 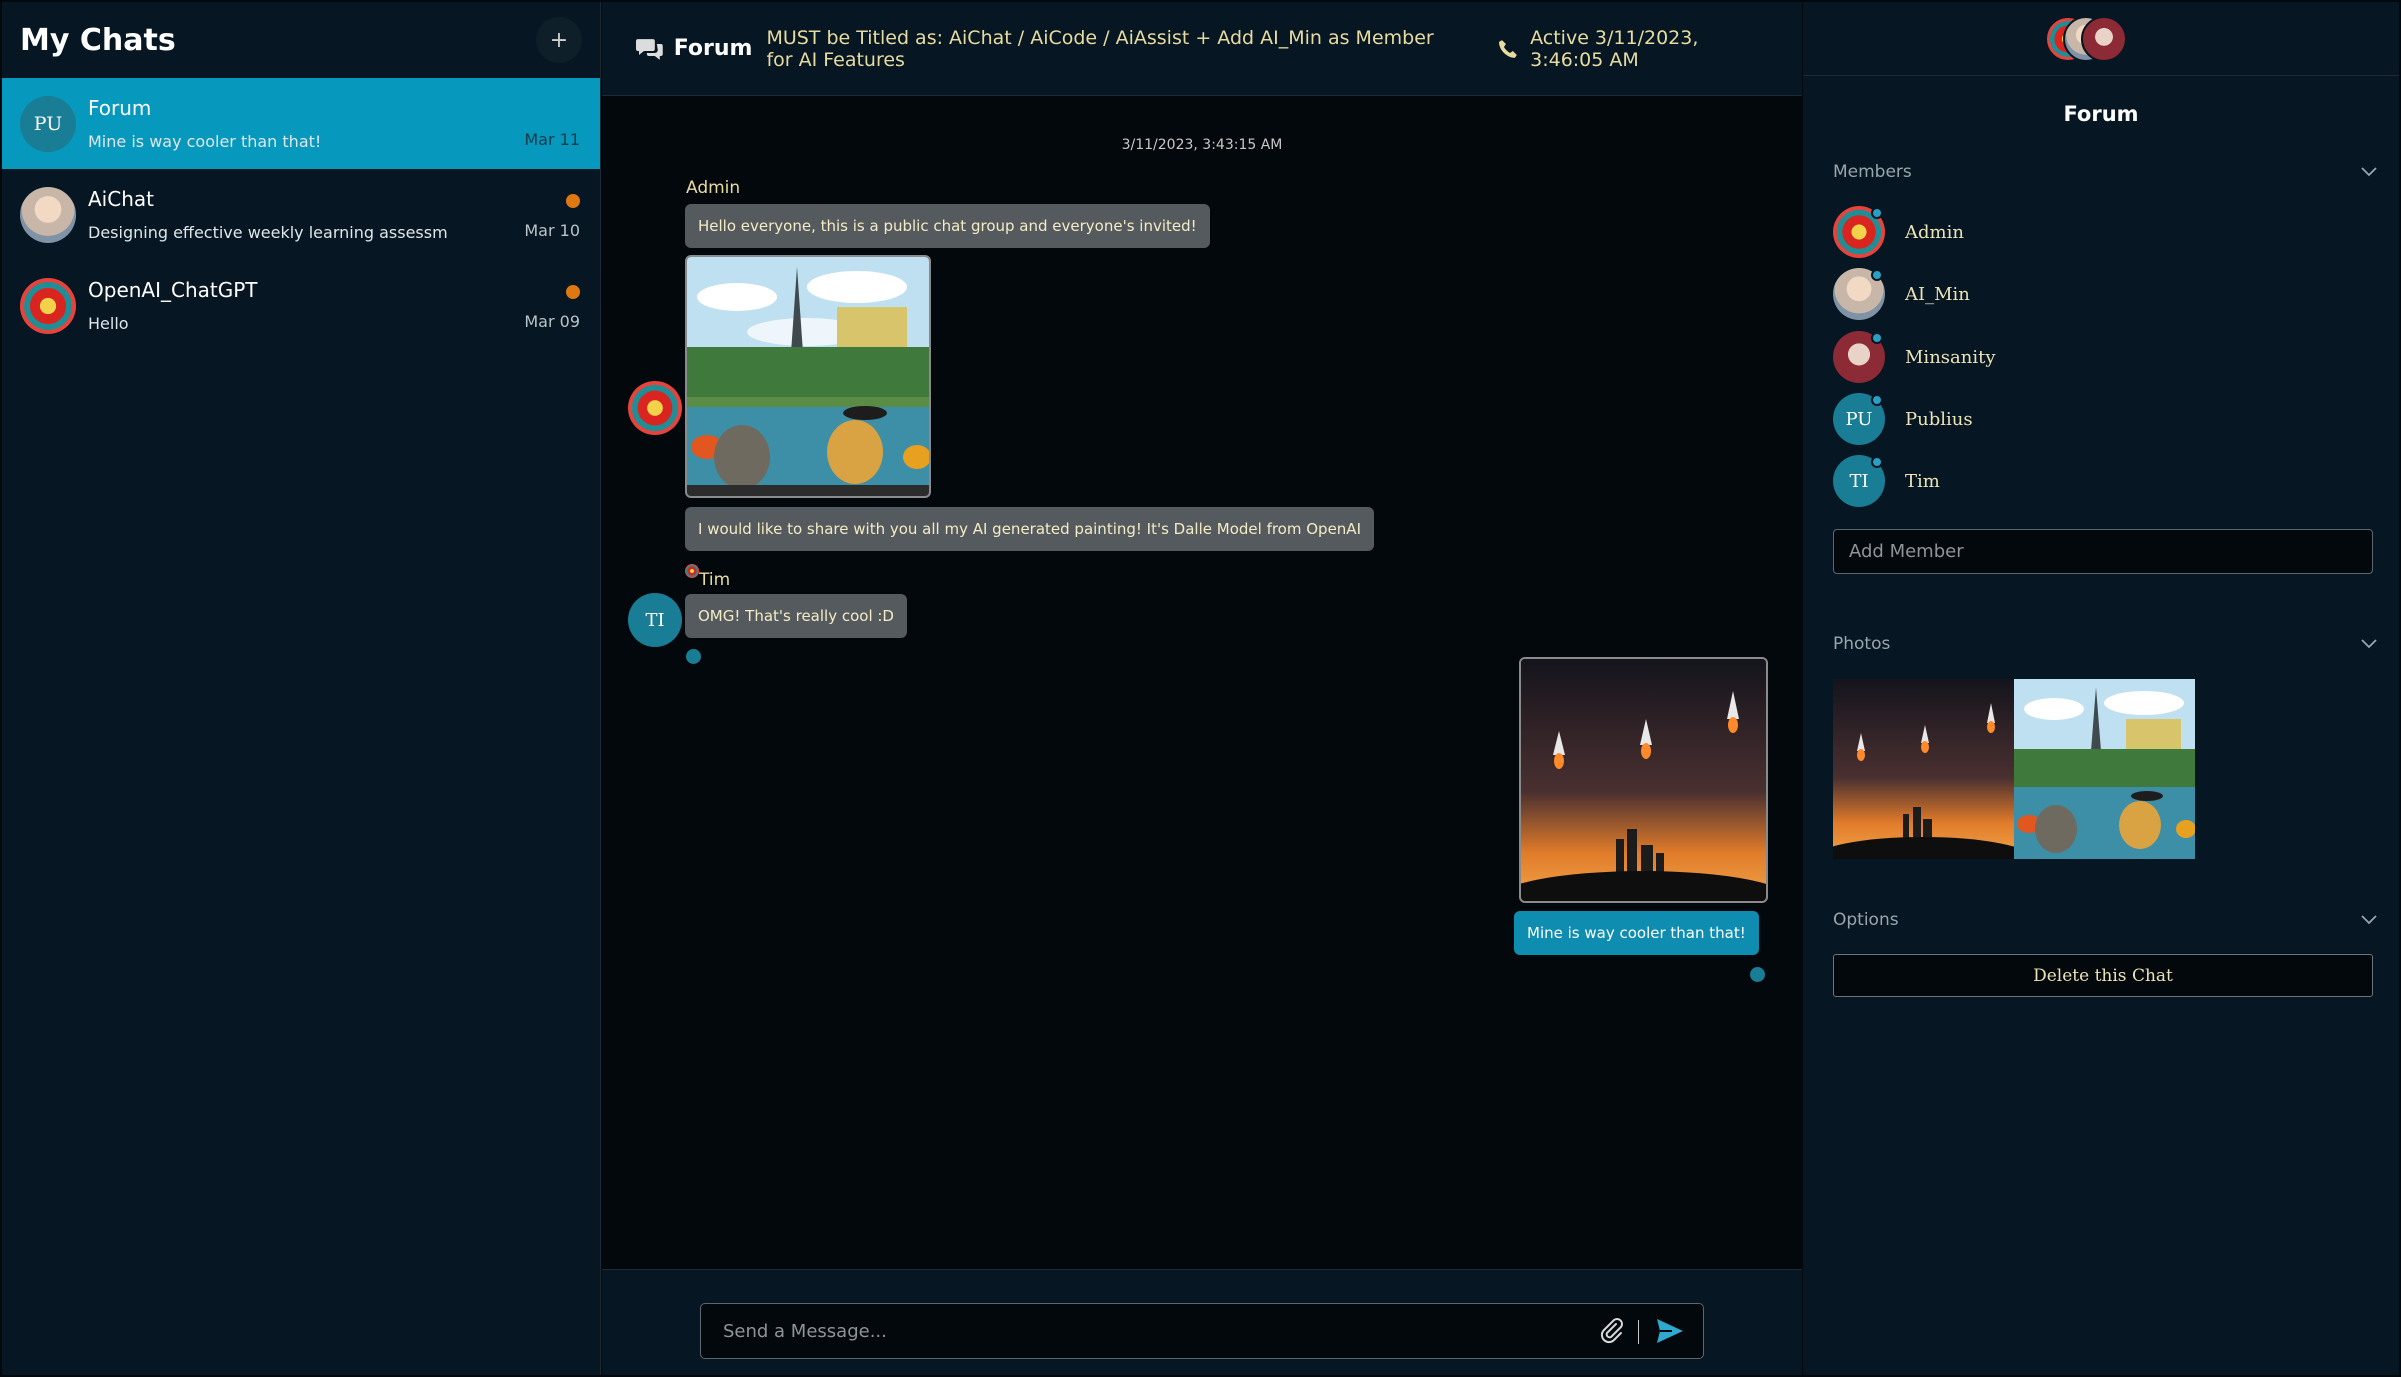 I want to click on members-section-toggle: Members, so click(x=2105, y=172).